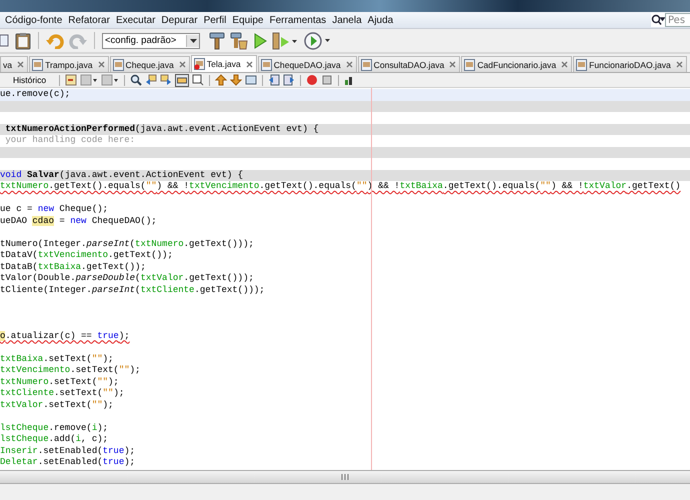  I want to click on profile-icon, so click(285, 41).